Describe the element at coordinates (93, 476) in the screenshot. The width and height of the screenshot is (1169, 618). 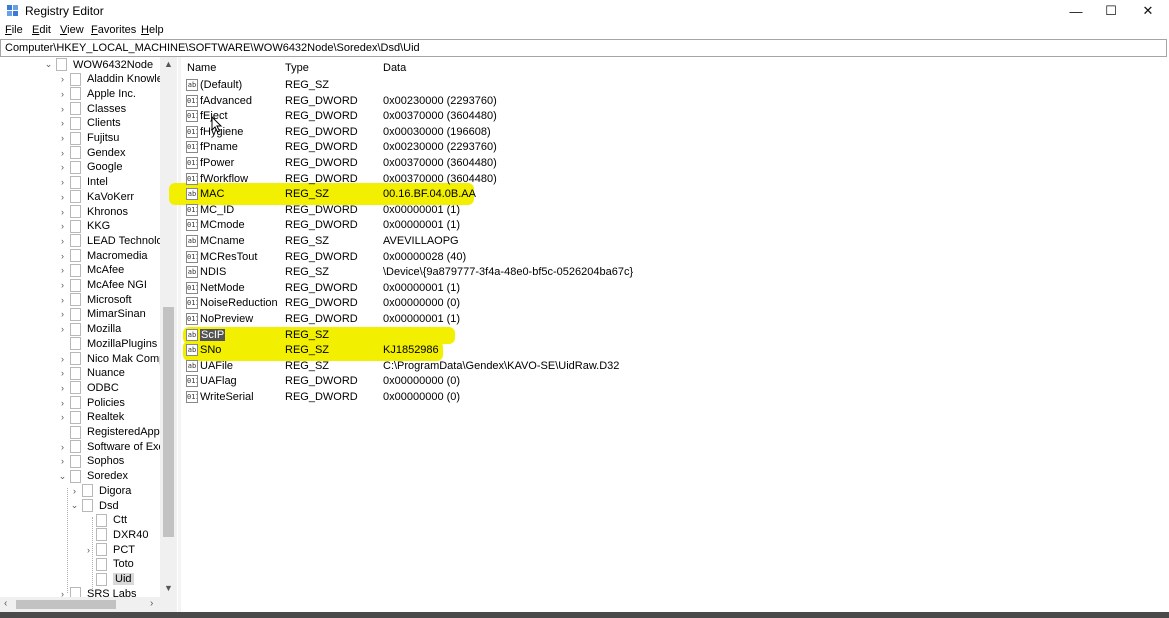
I see `tree-item-soredex: ⌄ Soredex` at that location.